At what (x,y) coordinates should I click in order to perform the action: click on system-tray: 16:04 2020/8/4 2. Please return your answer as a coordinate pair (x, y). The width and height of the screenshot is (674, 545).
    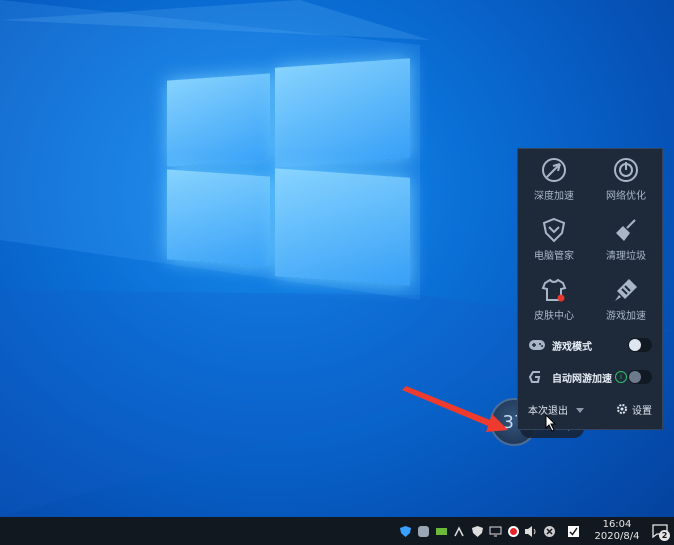
    Looking at the image, I should click on (535, 531).